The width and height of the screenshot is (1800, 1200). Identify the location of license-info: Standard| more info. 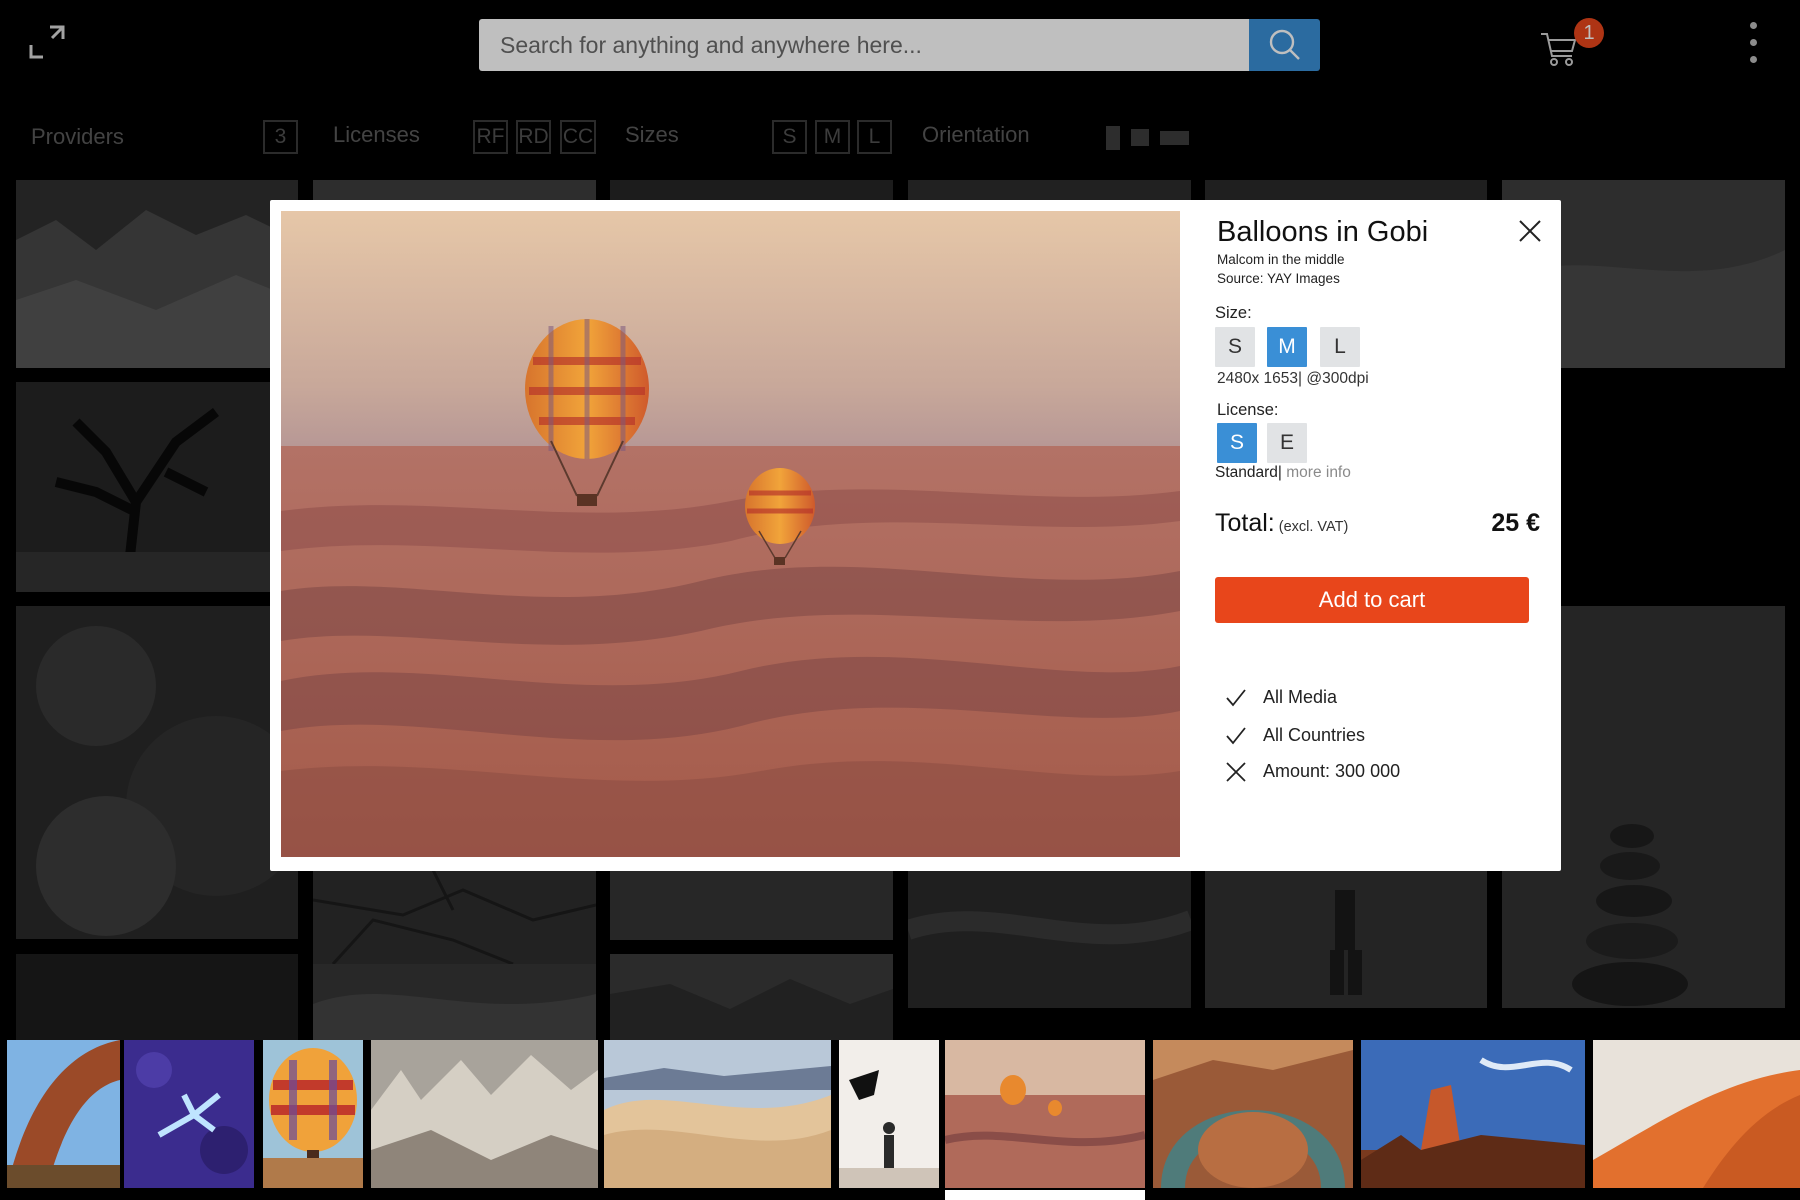
(1283, 473).